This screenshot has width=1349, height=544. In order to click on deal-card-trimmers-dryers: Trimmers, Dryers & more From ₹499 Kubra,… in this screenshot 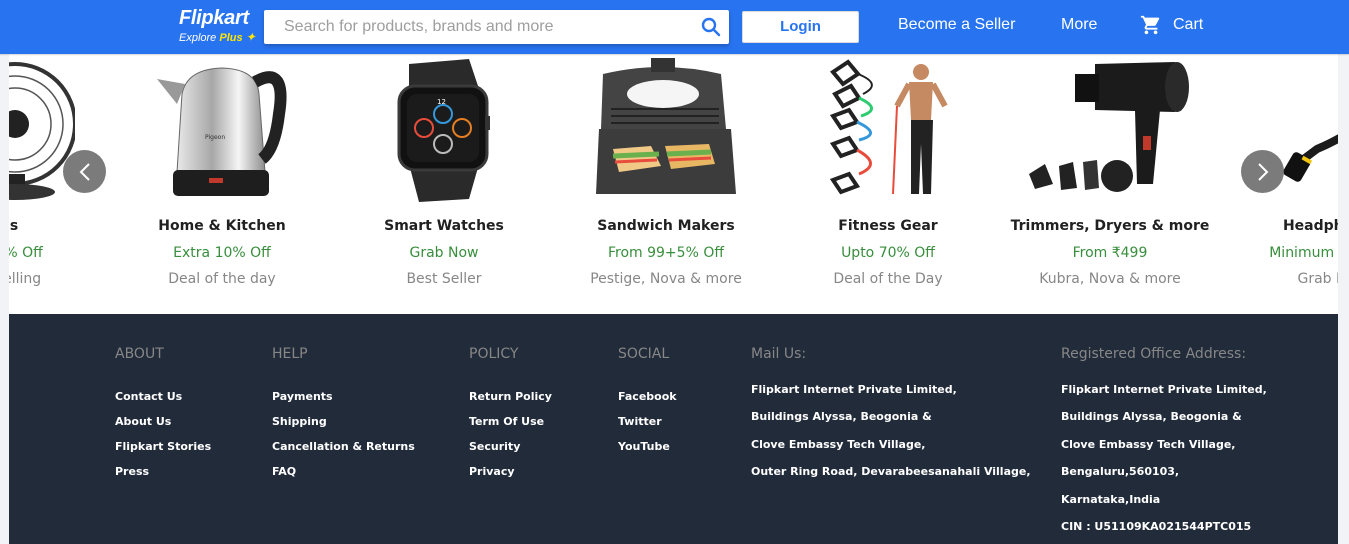, I will do `click(1110, 184)`.